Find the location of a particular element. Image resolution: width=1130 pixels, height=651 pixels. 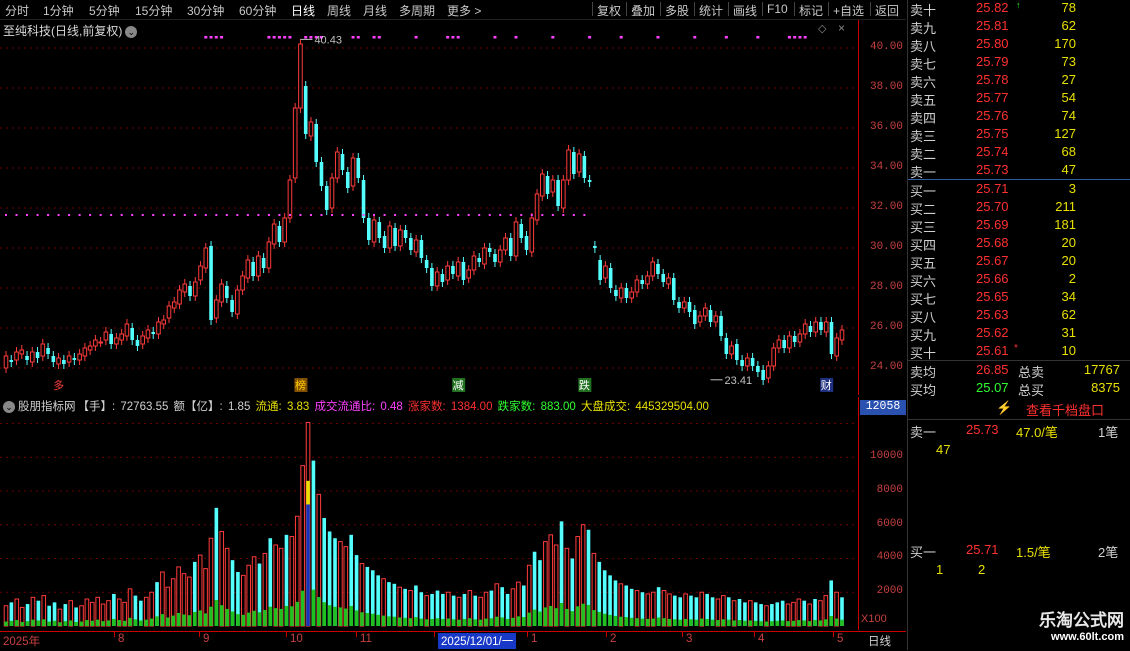

date-axis-label: 8 is located at coordinates (121, 639).